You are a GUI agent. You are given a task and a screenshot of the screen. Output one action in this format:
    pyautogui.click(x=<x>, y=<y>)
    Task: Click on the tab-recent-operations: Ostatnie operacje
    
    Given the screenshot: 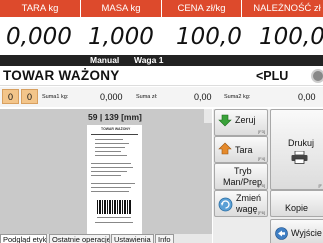 What is the action you would take?
    pyautogui.click(x=79, y=238)
    